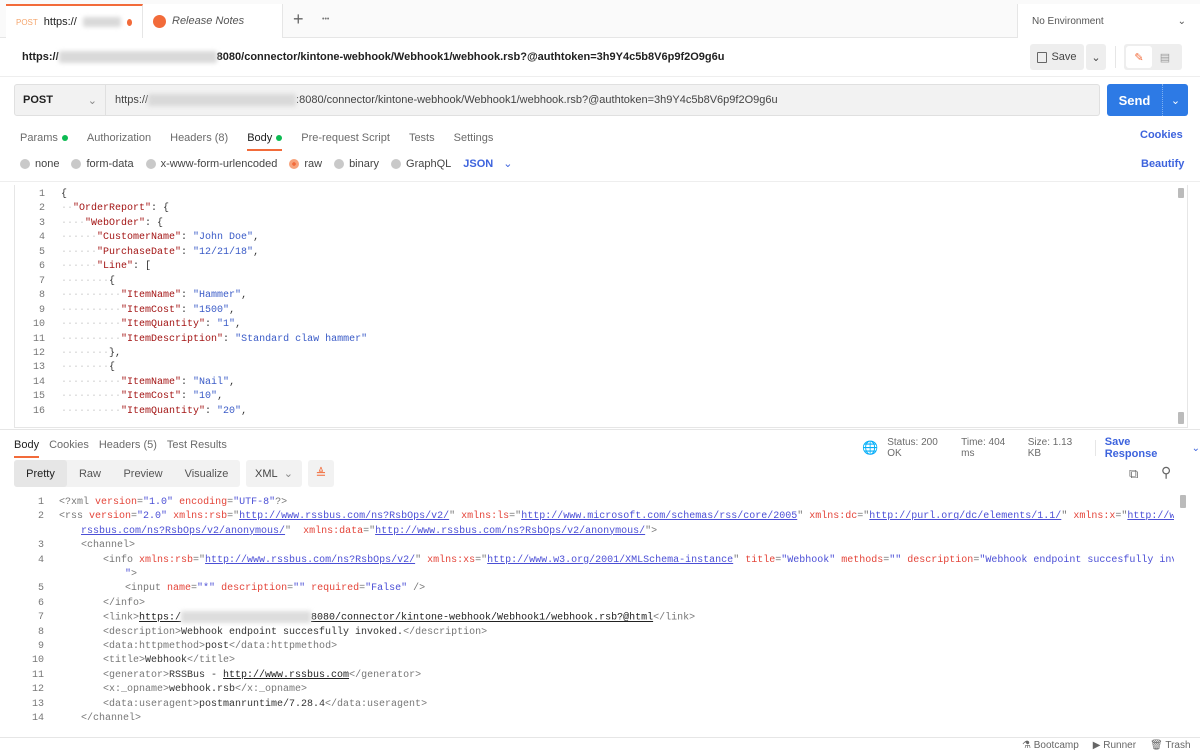 This screenshot has width=1200, height=751. I want to click on save-response-button: Save Response, so click(1144, 448).